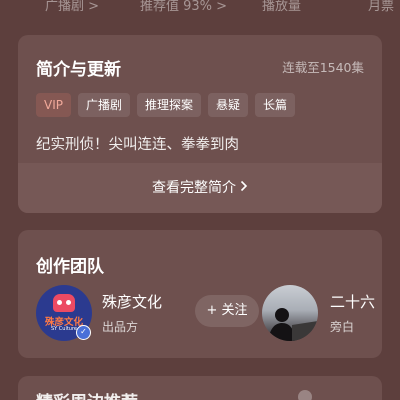 This screenshot has width=400, height=400. What do you see at coordinates (305, 395) in the screenshot?
I see `more-icon` at bounding box center [305, 395].